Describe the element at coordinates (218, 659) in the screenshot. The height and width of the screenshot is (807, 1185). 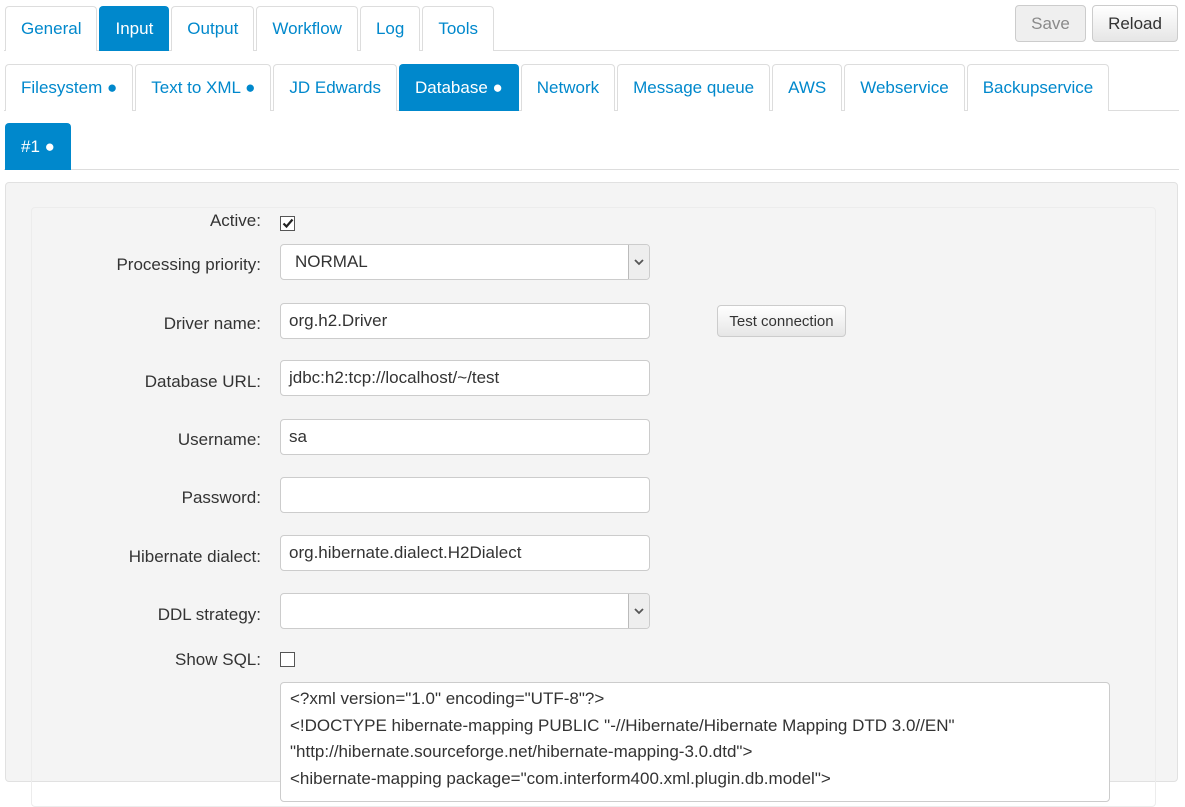
I see `show-sql-label: Show SQL:` at that location.